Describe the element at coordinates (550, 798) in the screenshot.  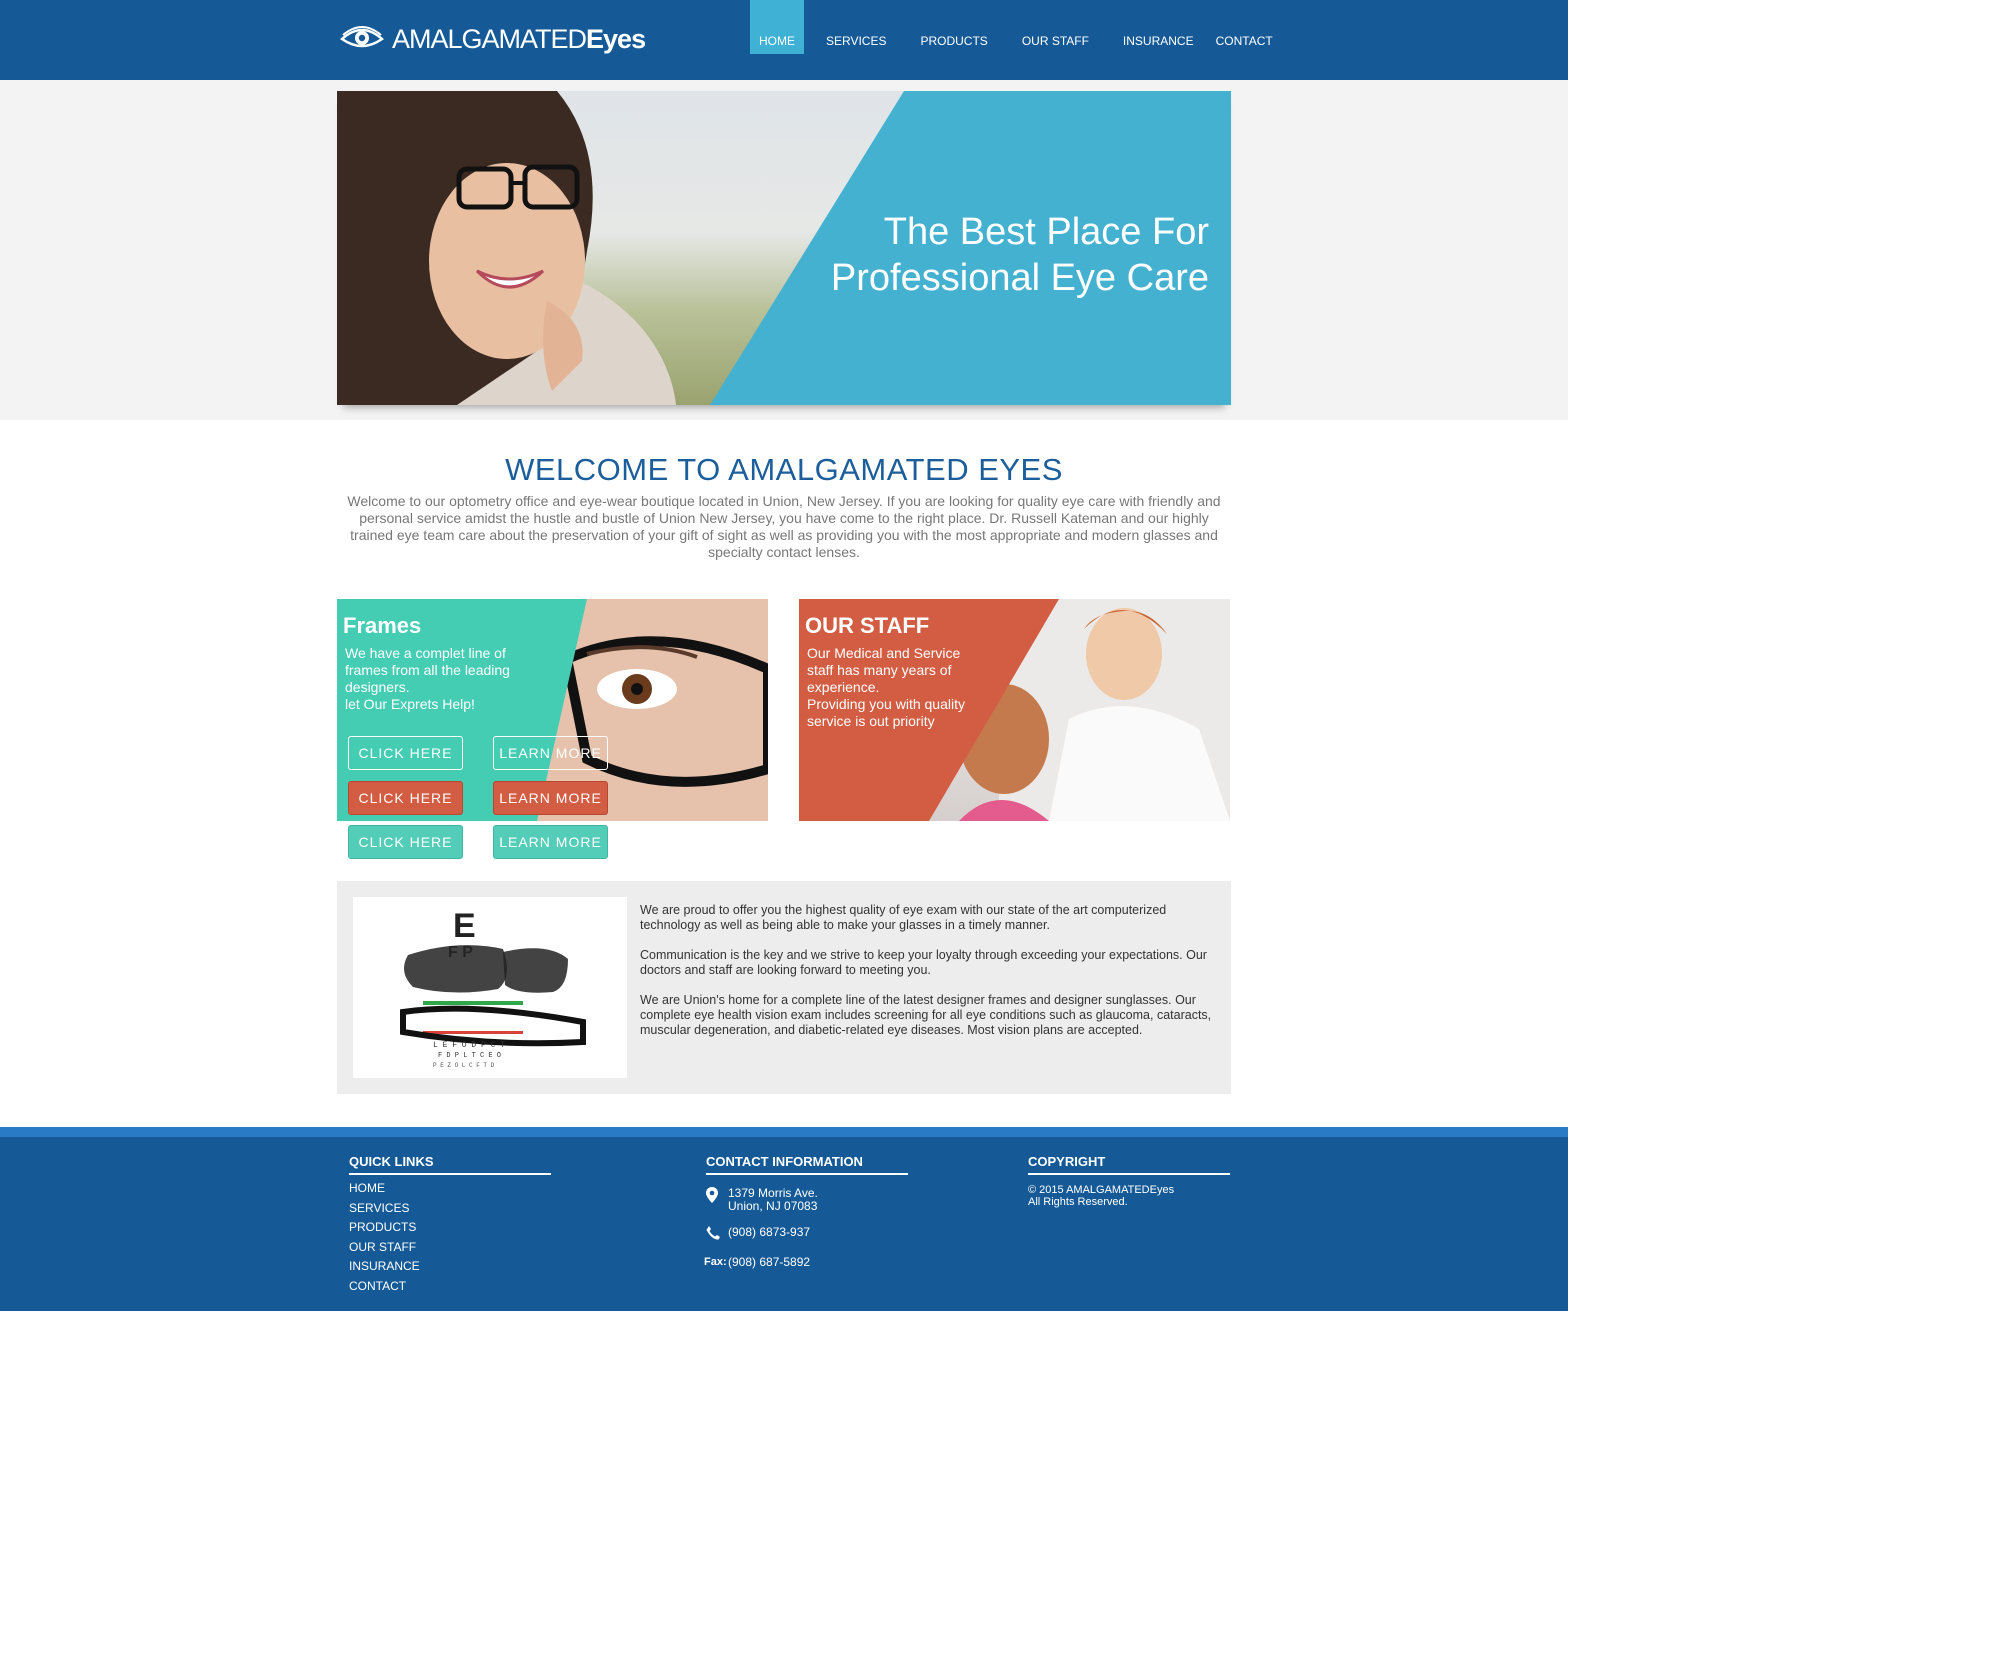
I see `learn-more-red-button: LEARN MORE` at that location.